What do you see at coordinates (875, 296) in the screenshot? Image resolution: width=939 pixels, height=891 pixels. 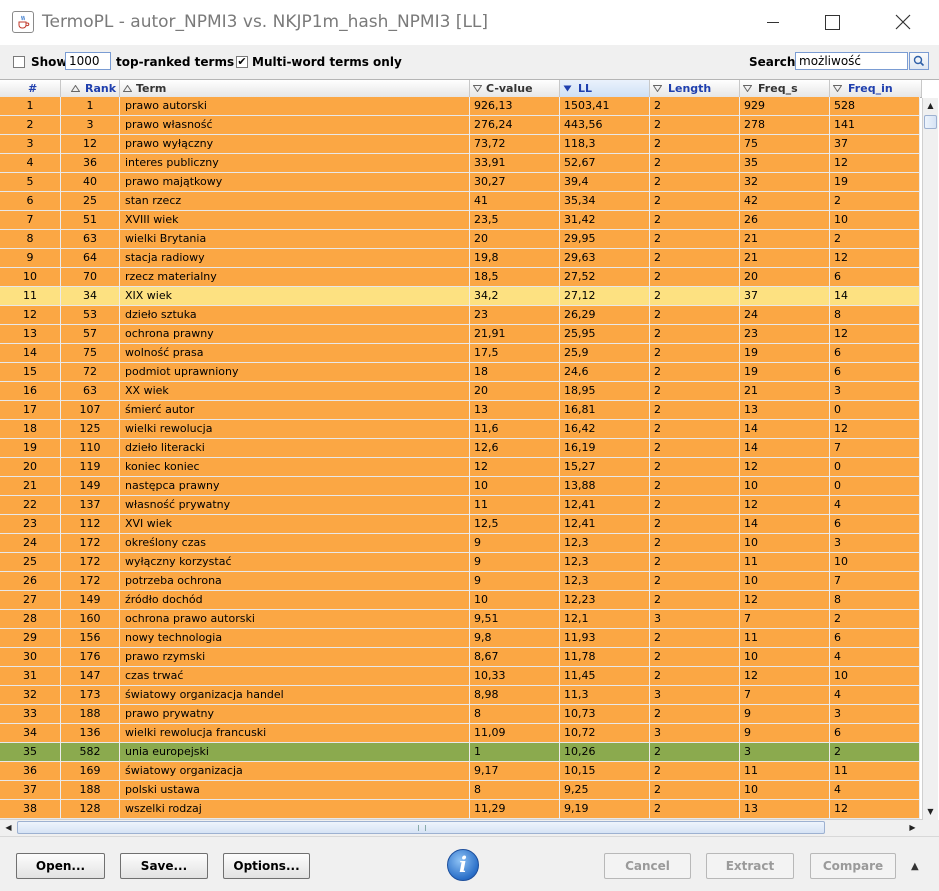 I see `cell-freq-in: 14` at bounding box center [875, 296].